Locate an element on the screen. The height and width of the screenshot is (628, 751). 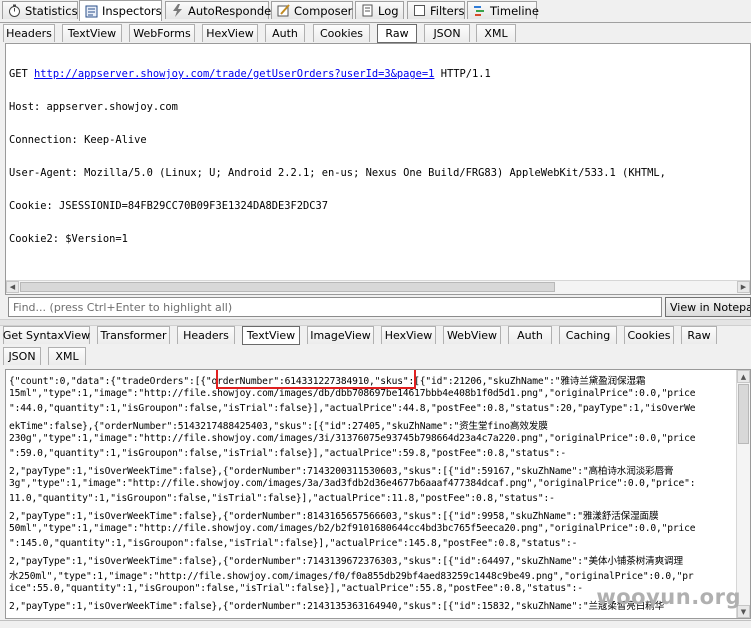
resp-tab-transformer: Transformer is located at coordinates (133, 335).